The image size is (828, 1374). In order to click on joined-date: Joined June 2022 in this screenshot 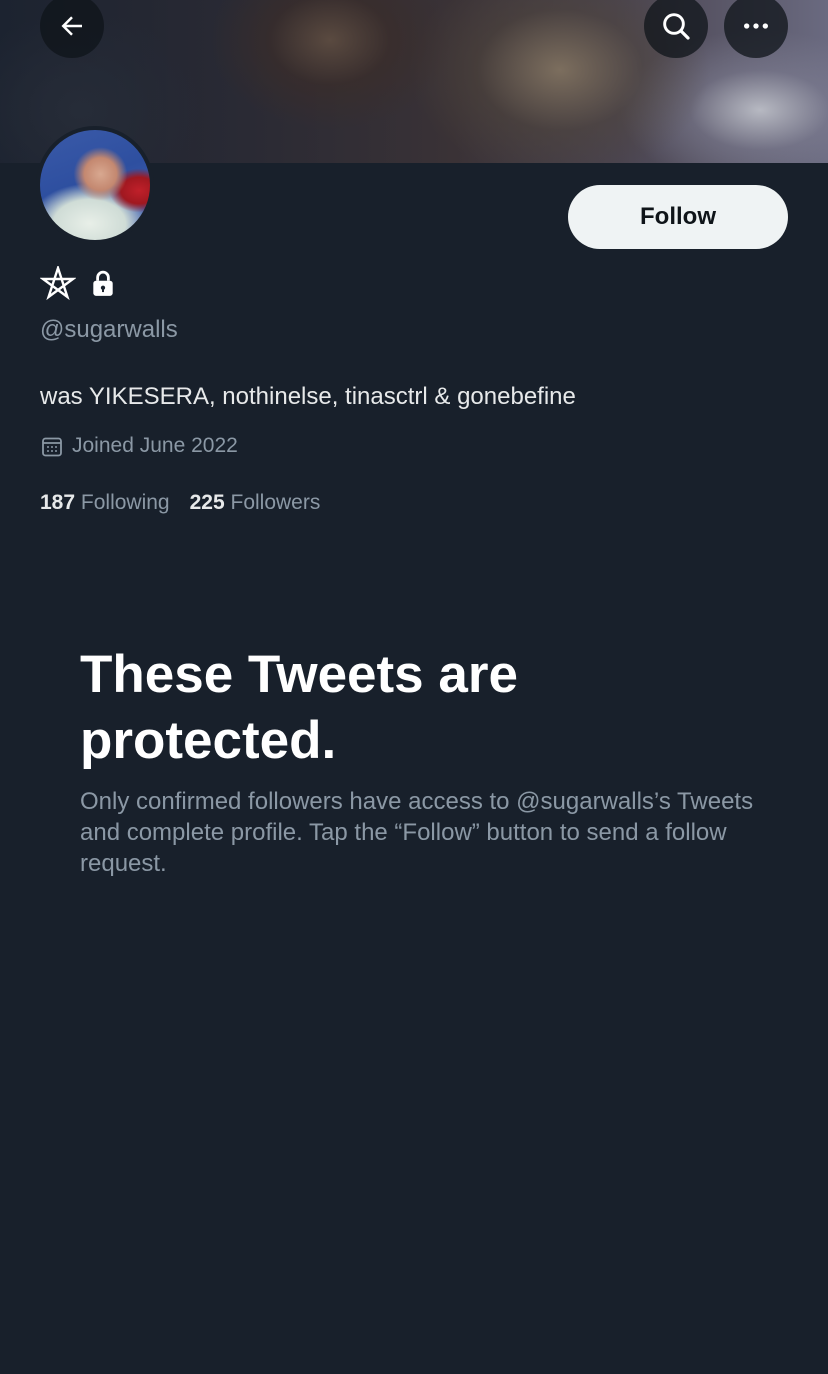, I will do `click(139, 446)`.